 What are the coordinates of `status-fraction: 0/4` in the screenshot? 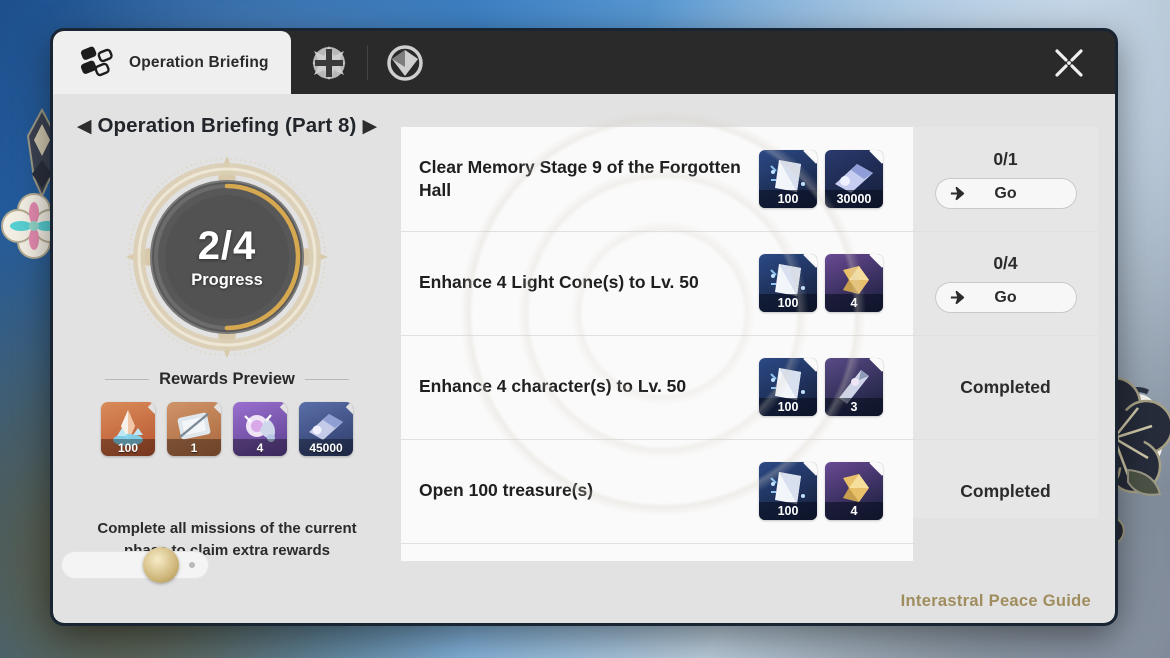 It's located at (1005, 263).